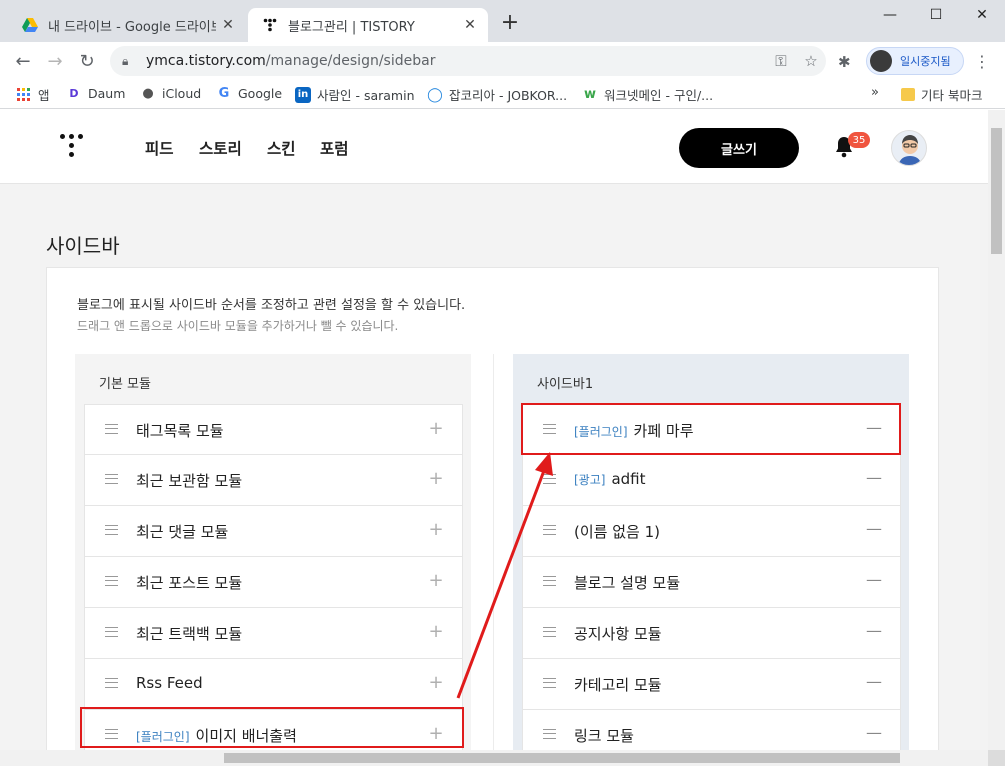 This screenshot has height=766, width=1005. What do you see at coordinates (663, 431) in the screenshot?
I see `module-name: 카페 마루` at bounding box center [663, 431].